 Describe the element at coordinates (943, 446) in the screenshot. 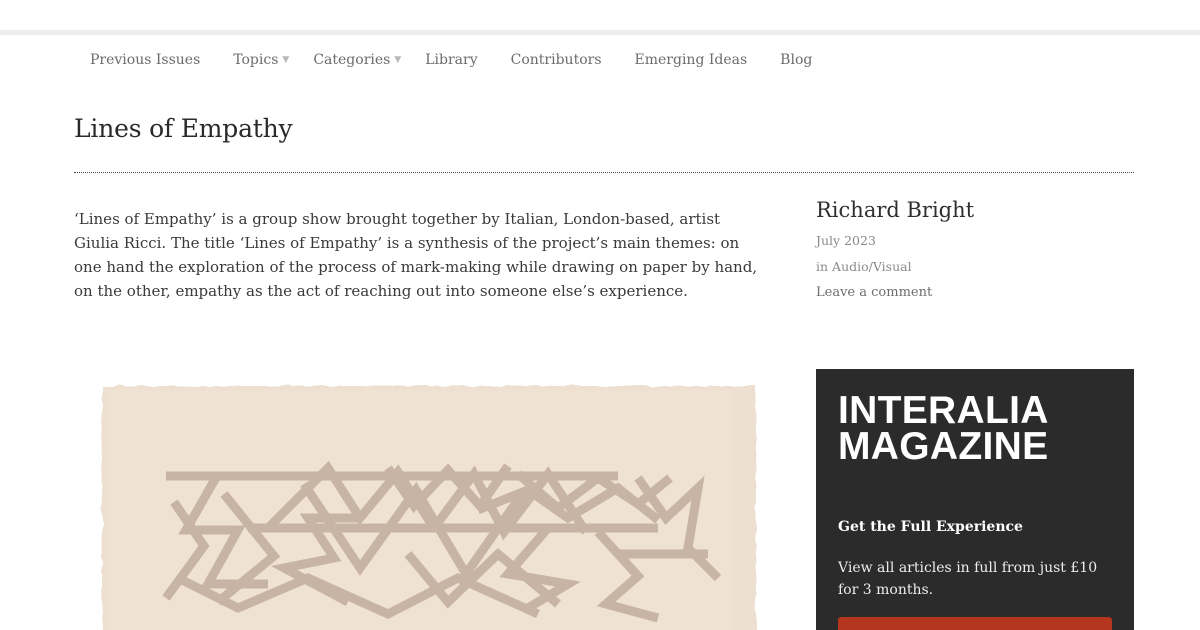

I see `brand-line-2: MAGAZINE` at that location.